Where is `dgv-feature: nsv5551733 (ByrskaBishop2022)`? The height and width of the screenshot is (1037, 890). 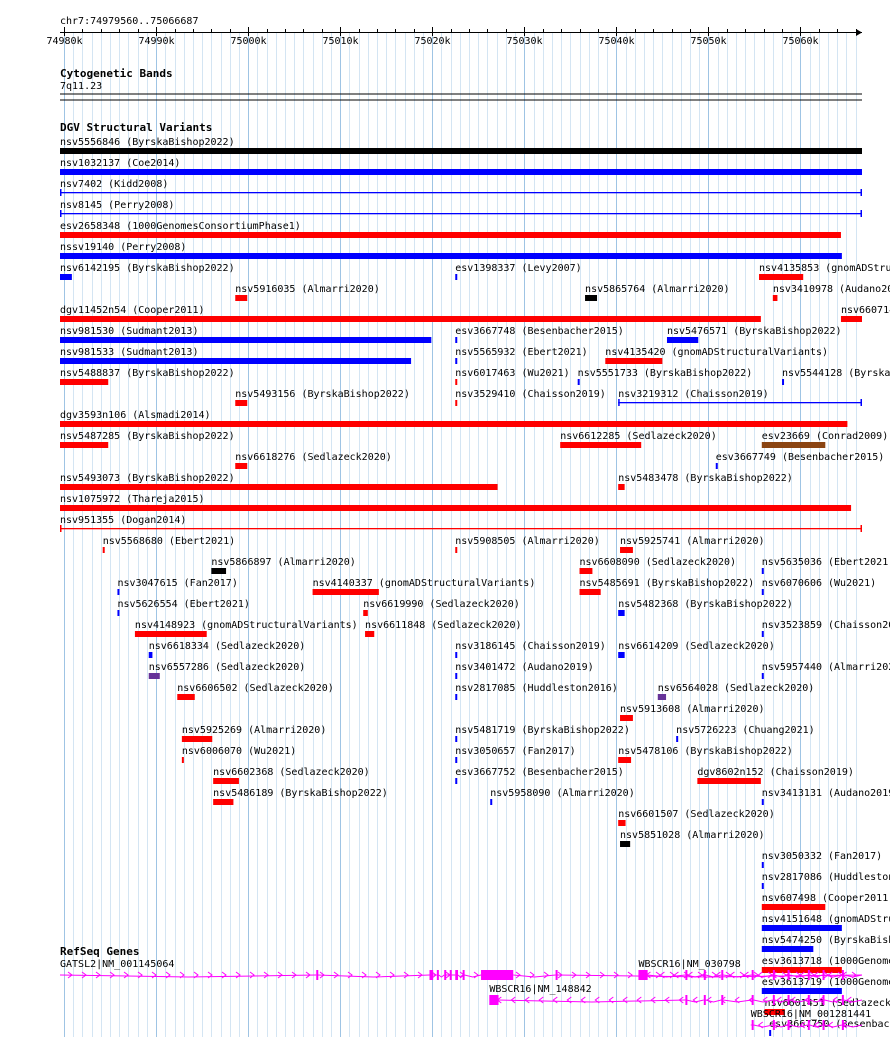
dgv-feature: nsv5551733 (ByrskaBishop2022) is located at coordinates (665, 376).